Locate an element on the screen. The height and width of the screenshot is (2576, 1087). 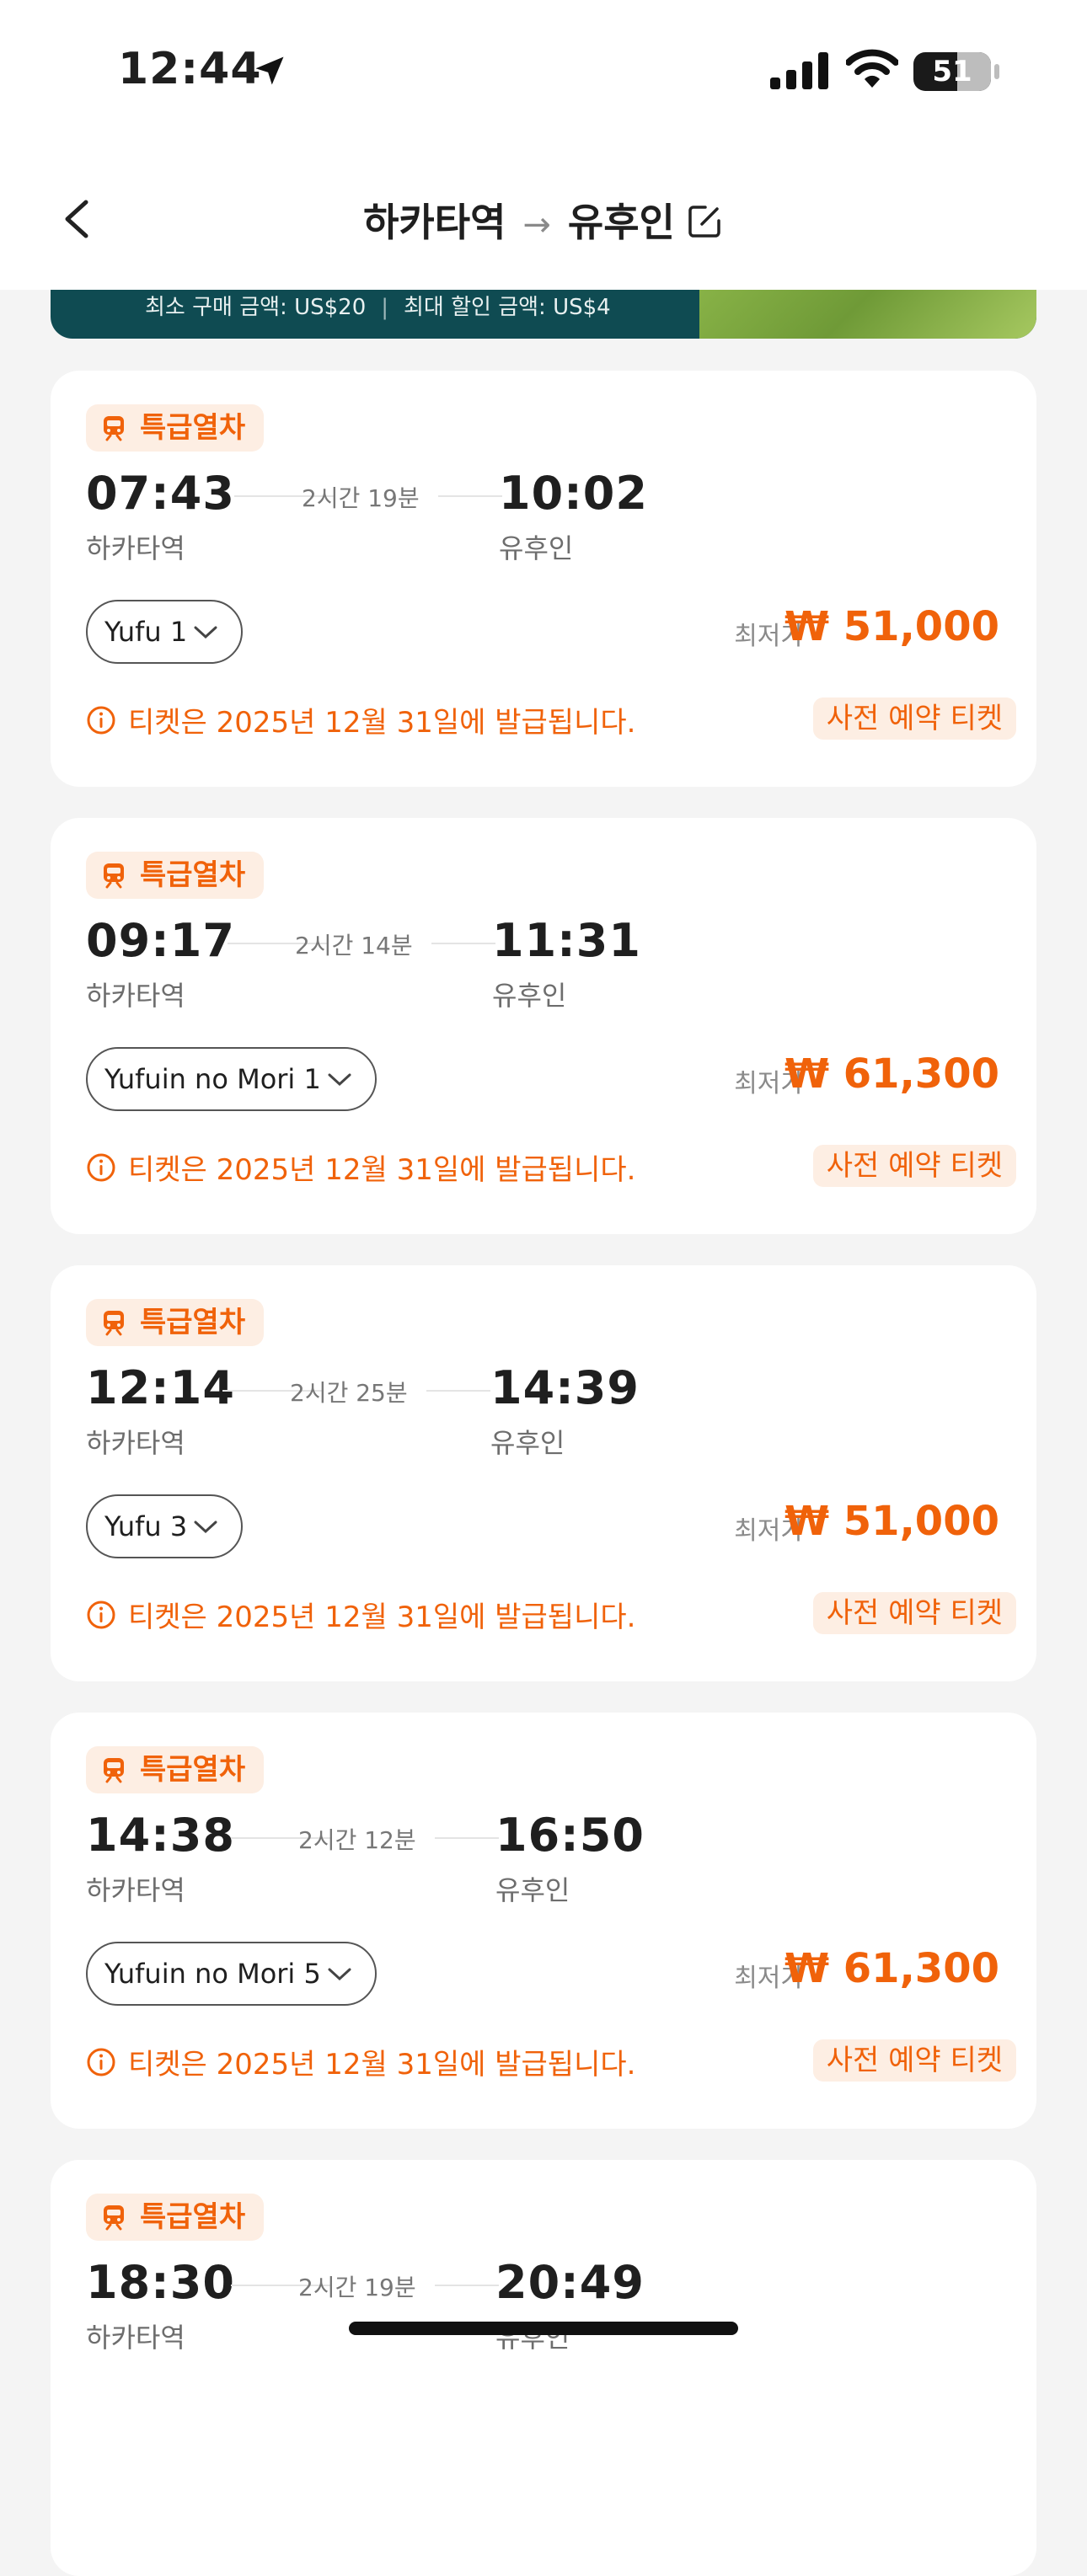
battery-level: 51 is located at coordinates (952, 71).